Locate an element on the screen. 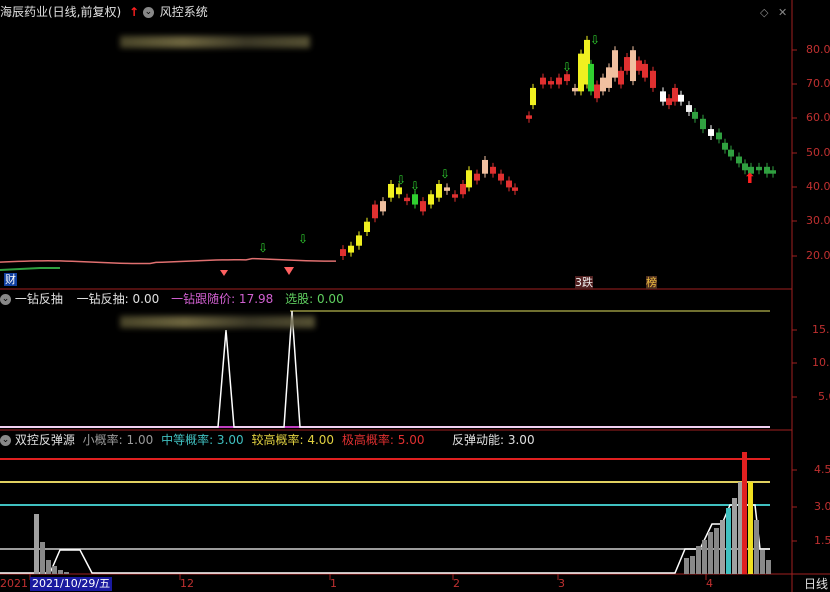 The image size is (830, 592). indicator-name: 一钻反抽 is located at coordinates (39, 299).